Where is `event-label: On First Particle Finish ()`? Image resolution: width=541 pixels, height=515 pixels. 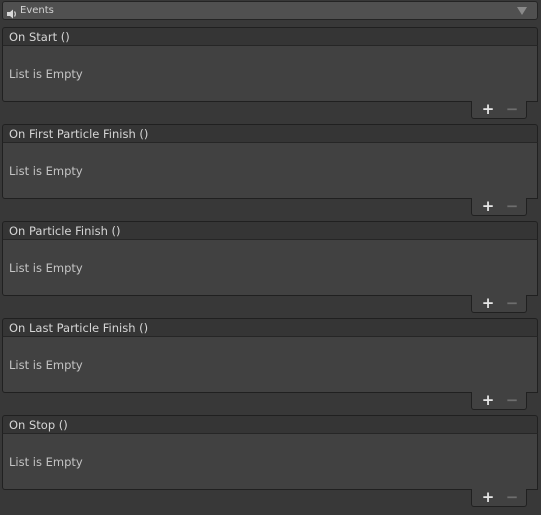 event-label: On First Particle Finish () is located at coordinates (79, 134).